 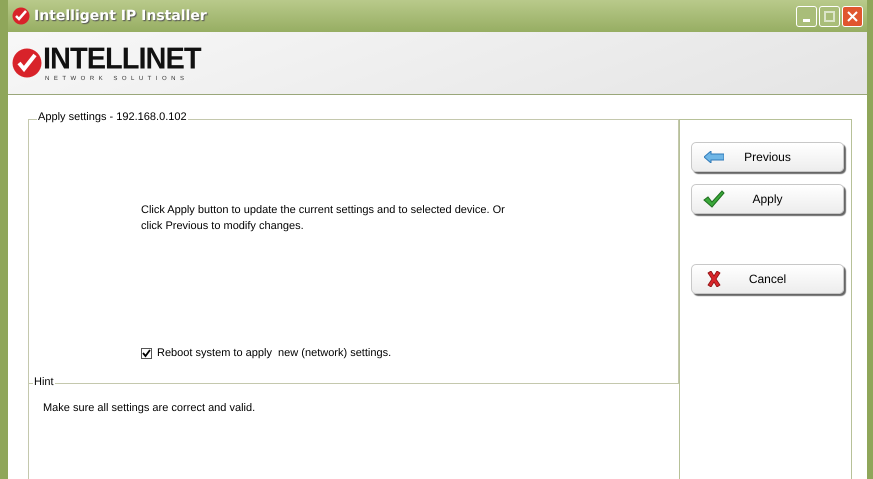 I want to click on apply-button: Apply, so click(x=767, y=199).